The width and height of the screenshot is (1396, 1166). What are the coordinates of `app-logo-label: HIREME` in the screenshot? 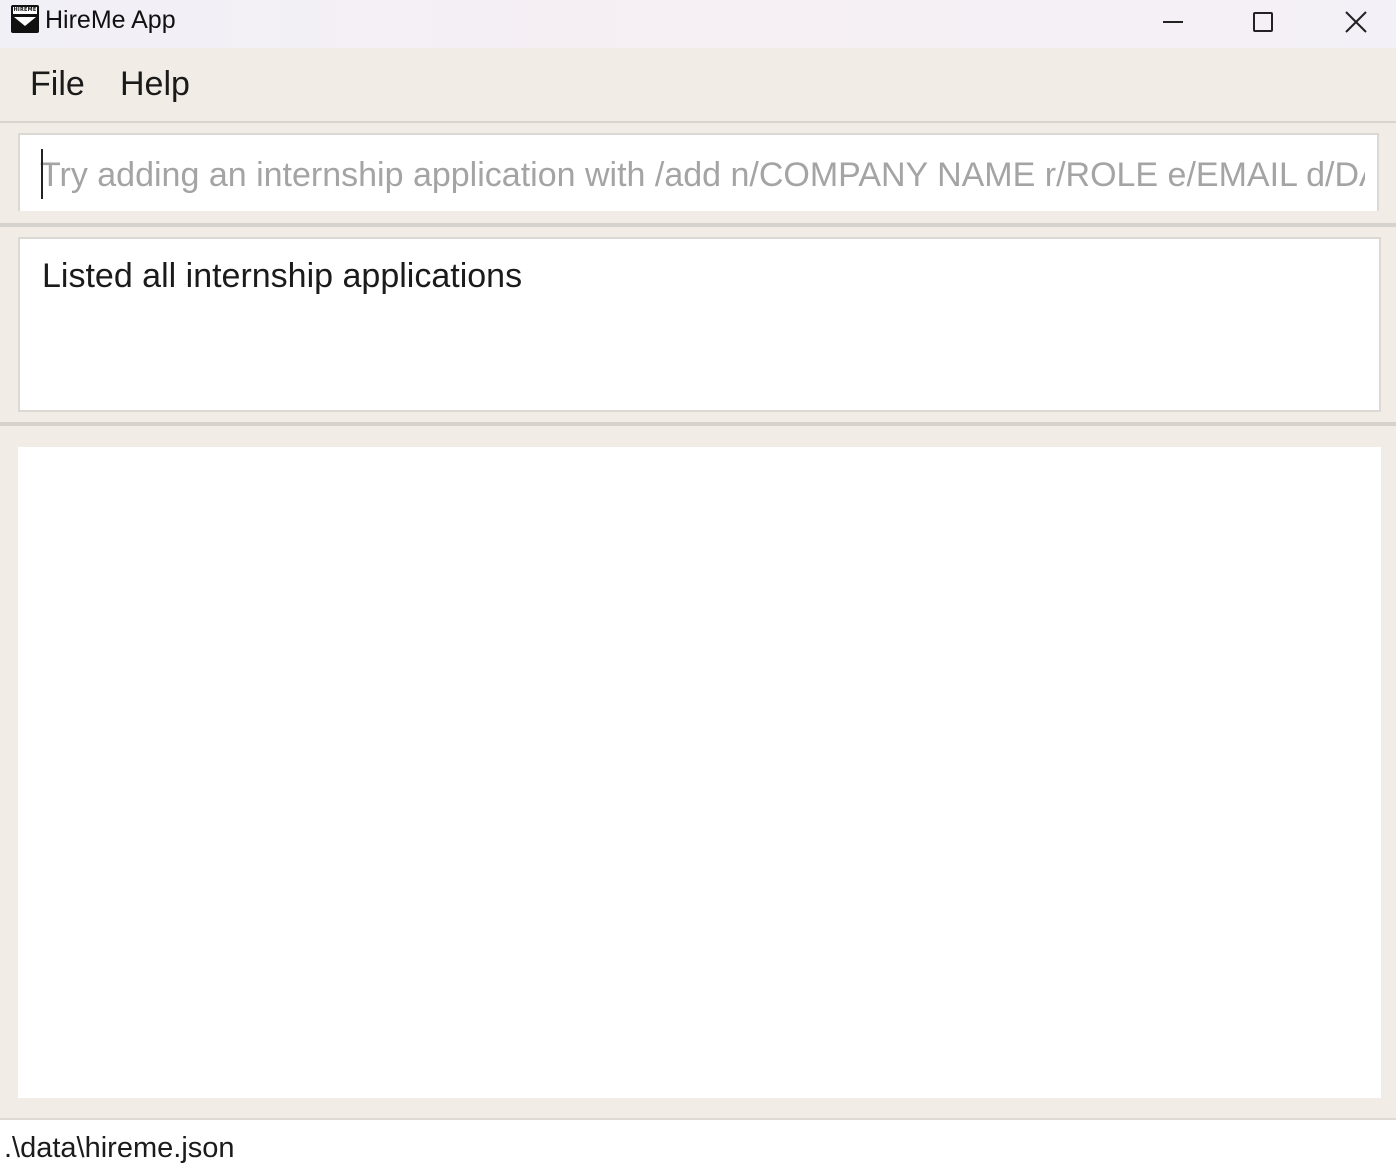 It's located at (25, 10).